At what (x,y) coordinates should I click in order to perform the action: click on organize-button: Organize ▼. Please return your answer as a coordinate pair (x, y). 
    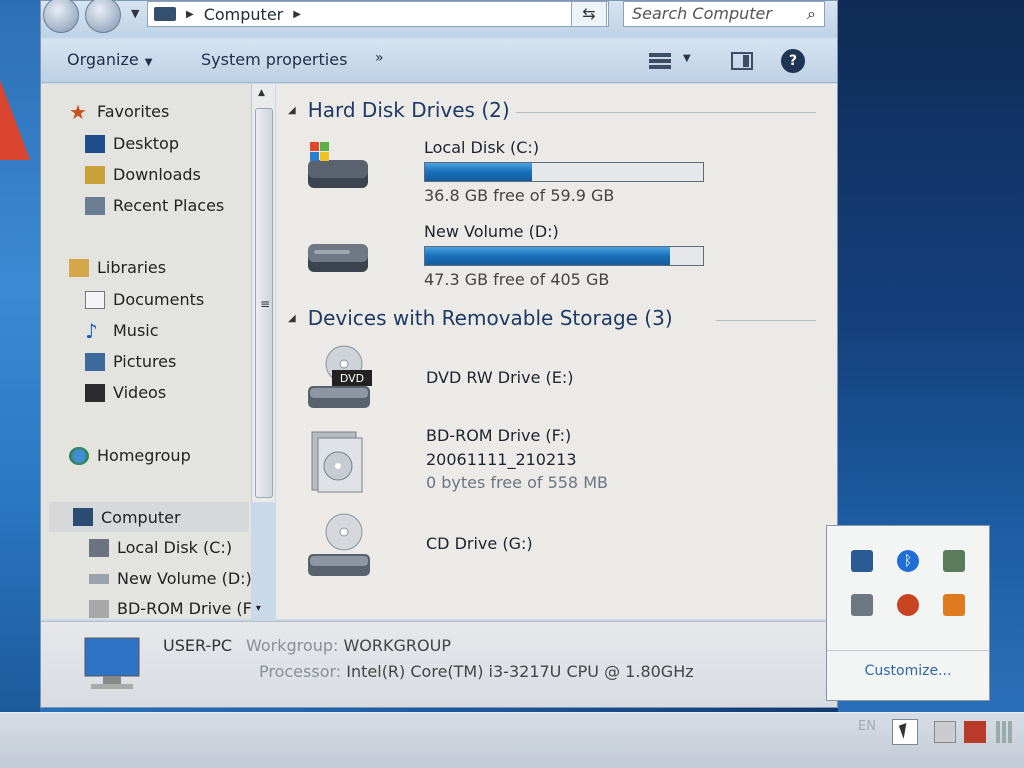
    Looking at the image, I should click on (109, 59).